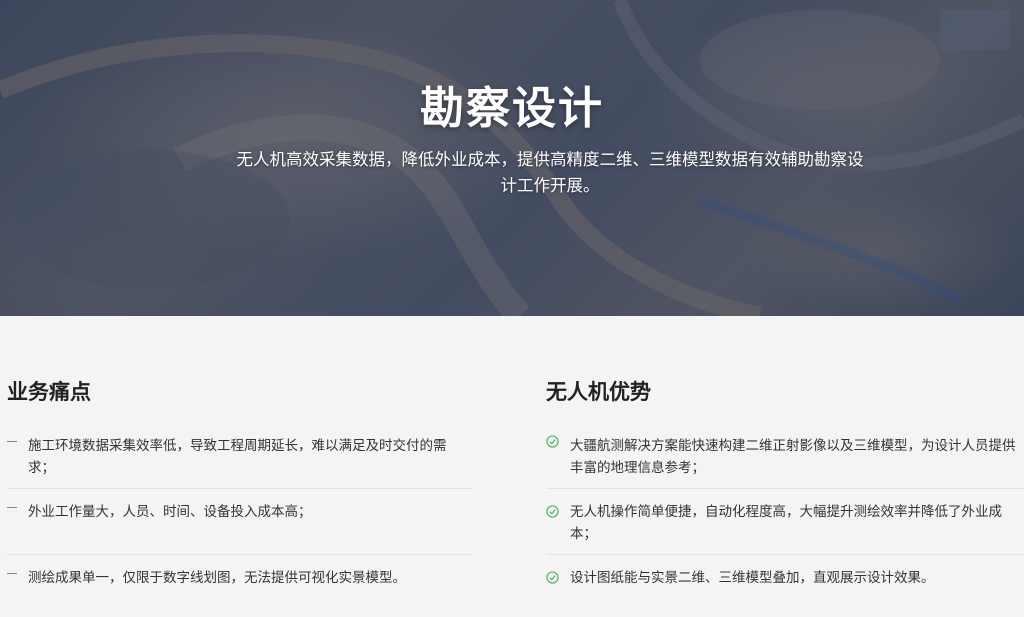 This screenshot has width=1024, height=617. I want to click on page-title: 勘察设计, so click(512, 108).